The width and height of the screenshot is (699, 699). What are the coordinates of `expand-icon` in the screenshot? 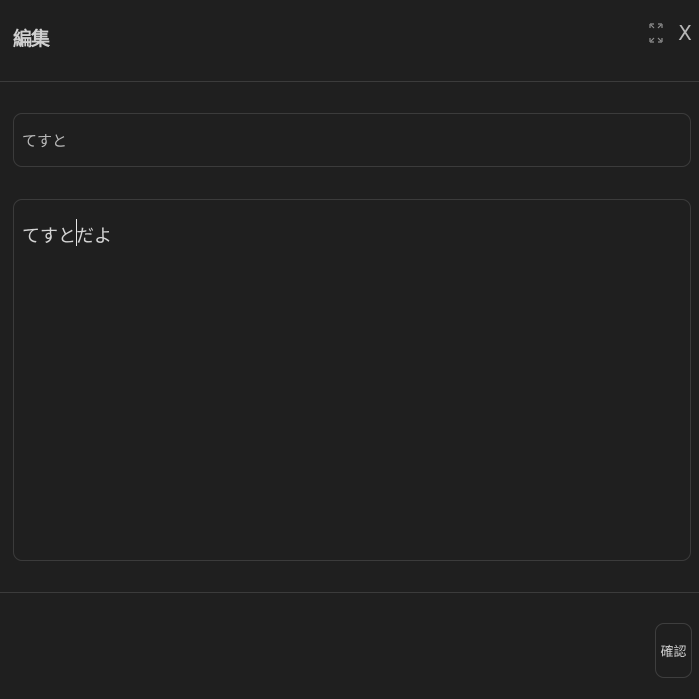 It's located at (656, 33).